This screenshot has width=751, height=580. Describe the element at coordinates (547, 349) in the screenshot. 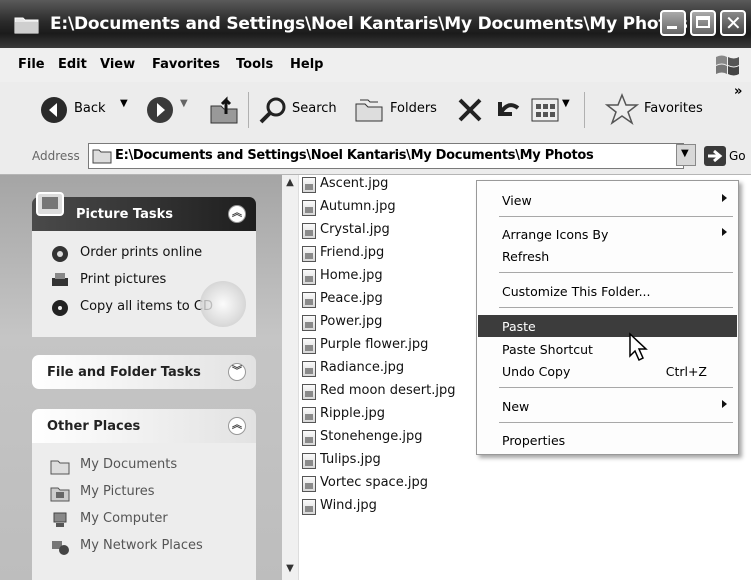

I see `menu-item-label: Paste Shortcut` at that location.